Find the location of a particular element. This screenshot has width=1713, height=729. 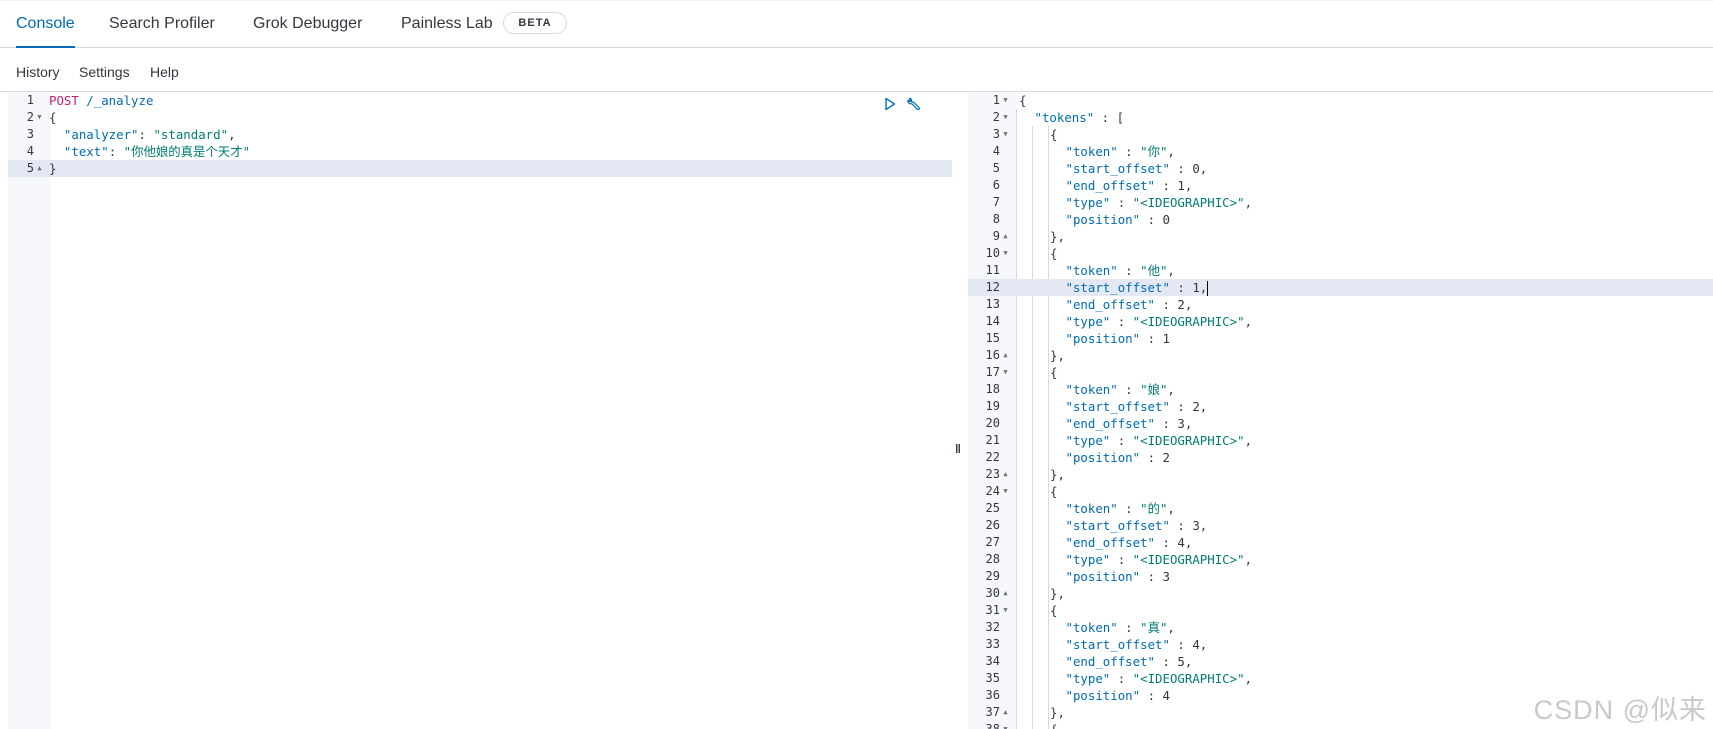

response-line: 26 "start_offset" : 3, is located at coordinates (1340, 525).